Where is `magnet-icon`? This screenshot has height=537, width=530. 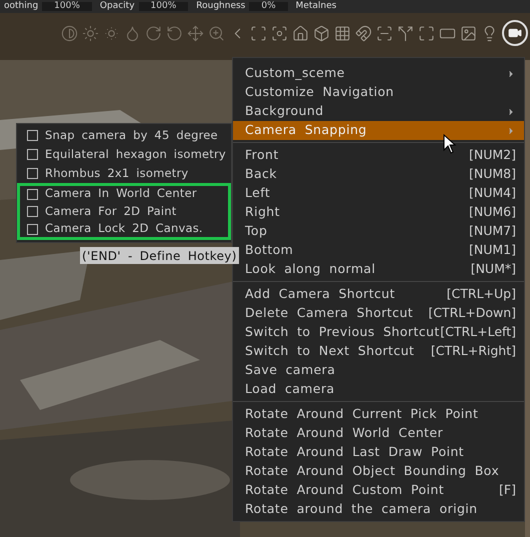
magnet-icon is located at coordinates (363, 33).